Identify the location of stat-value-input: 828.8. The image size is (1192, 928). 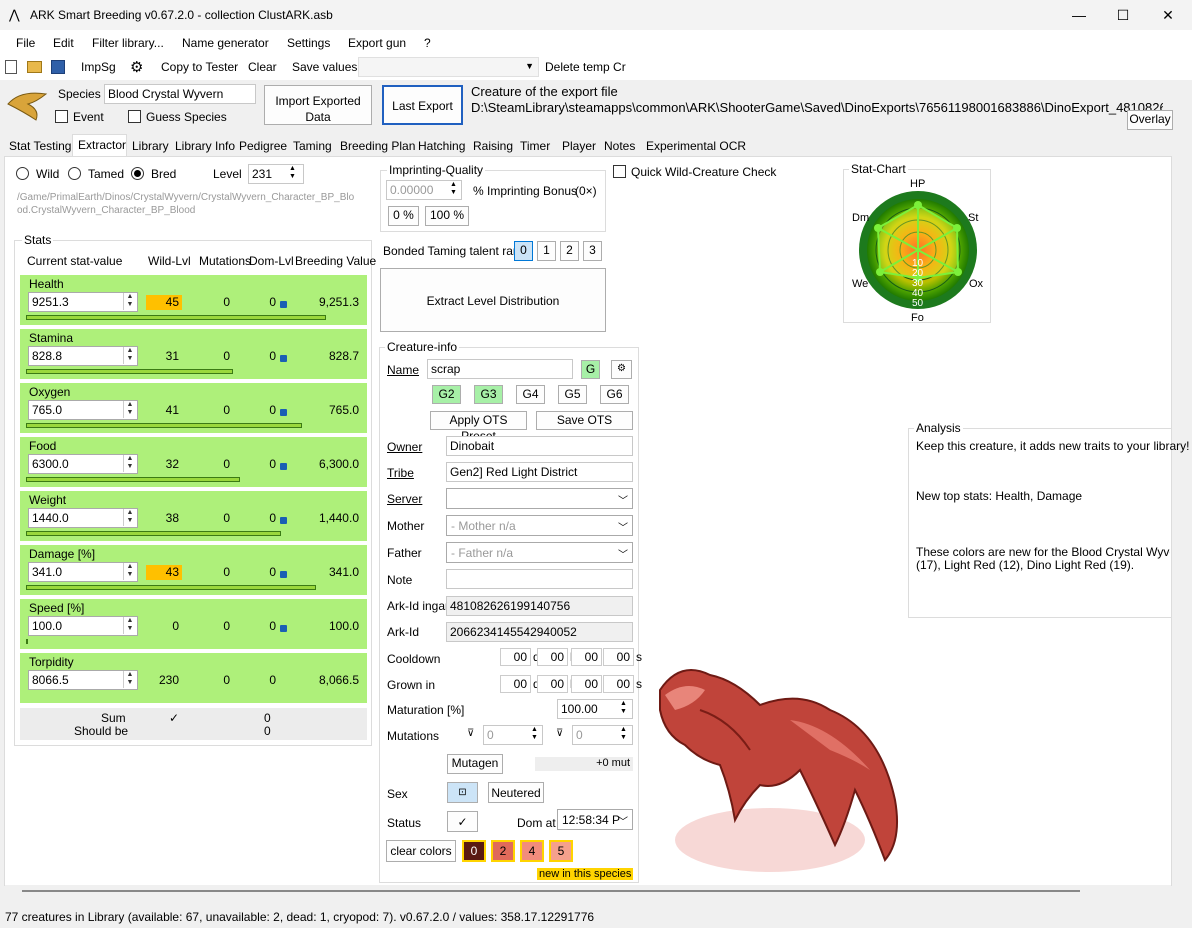
(83, 356).